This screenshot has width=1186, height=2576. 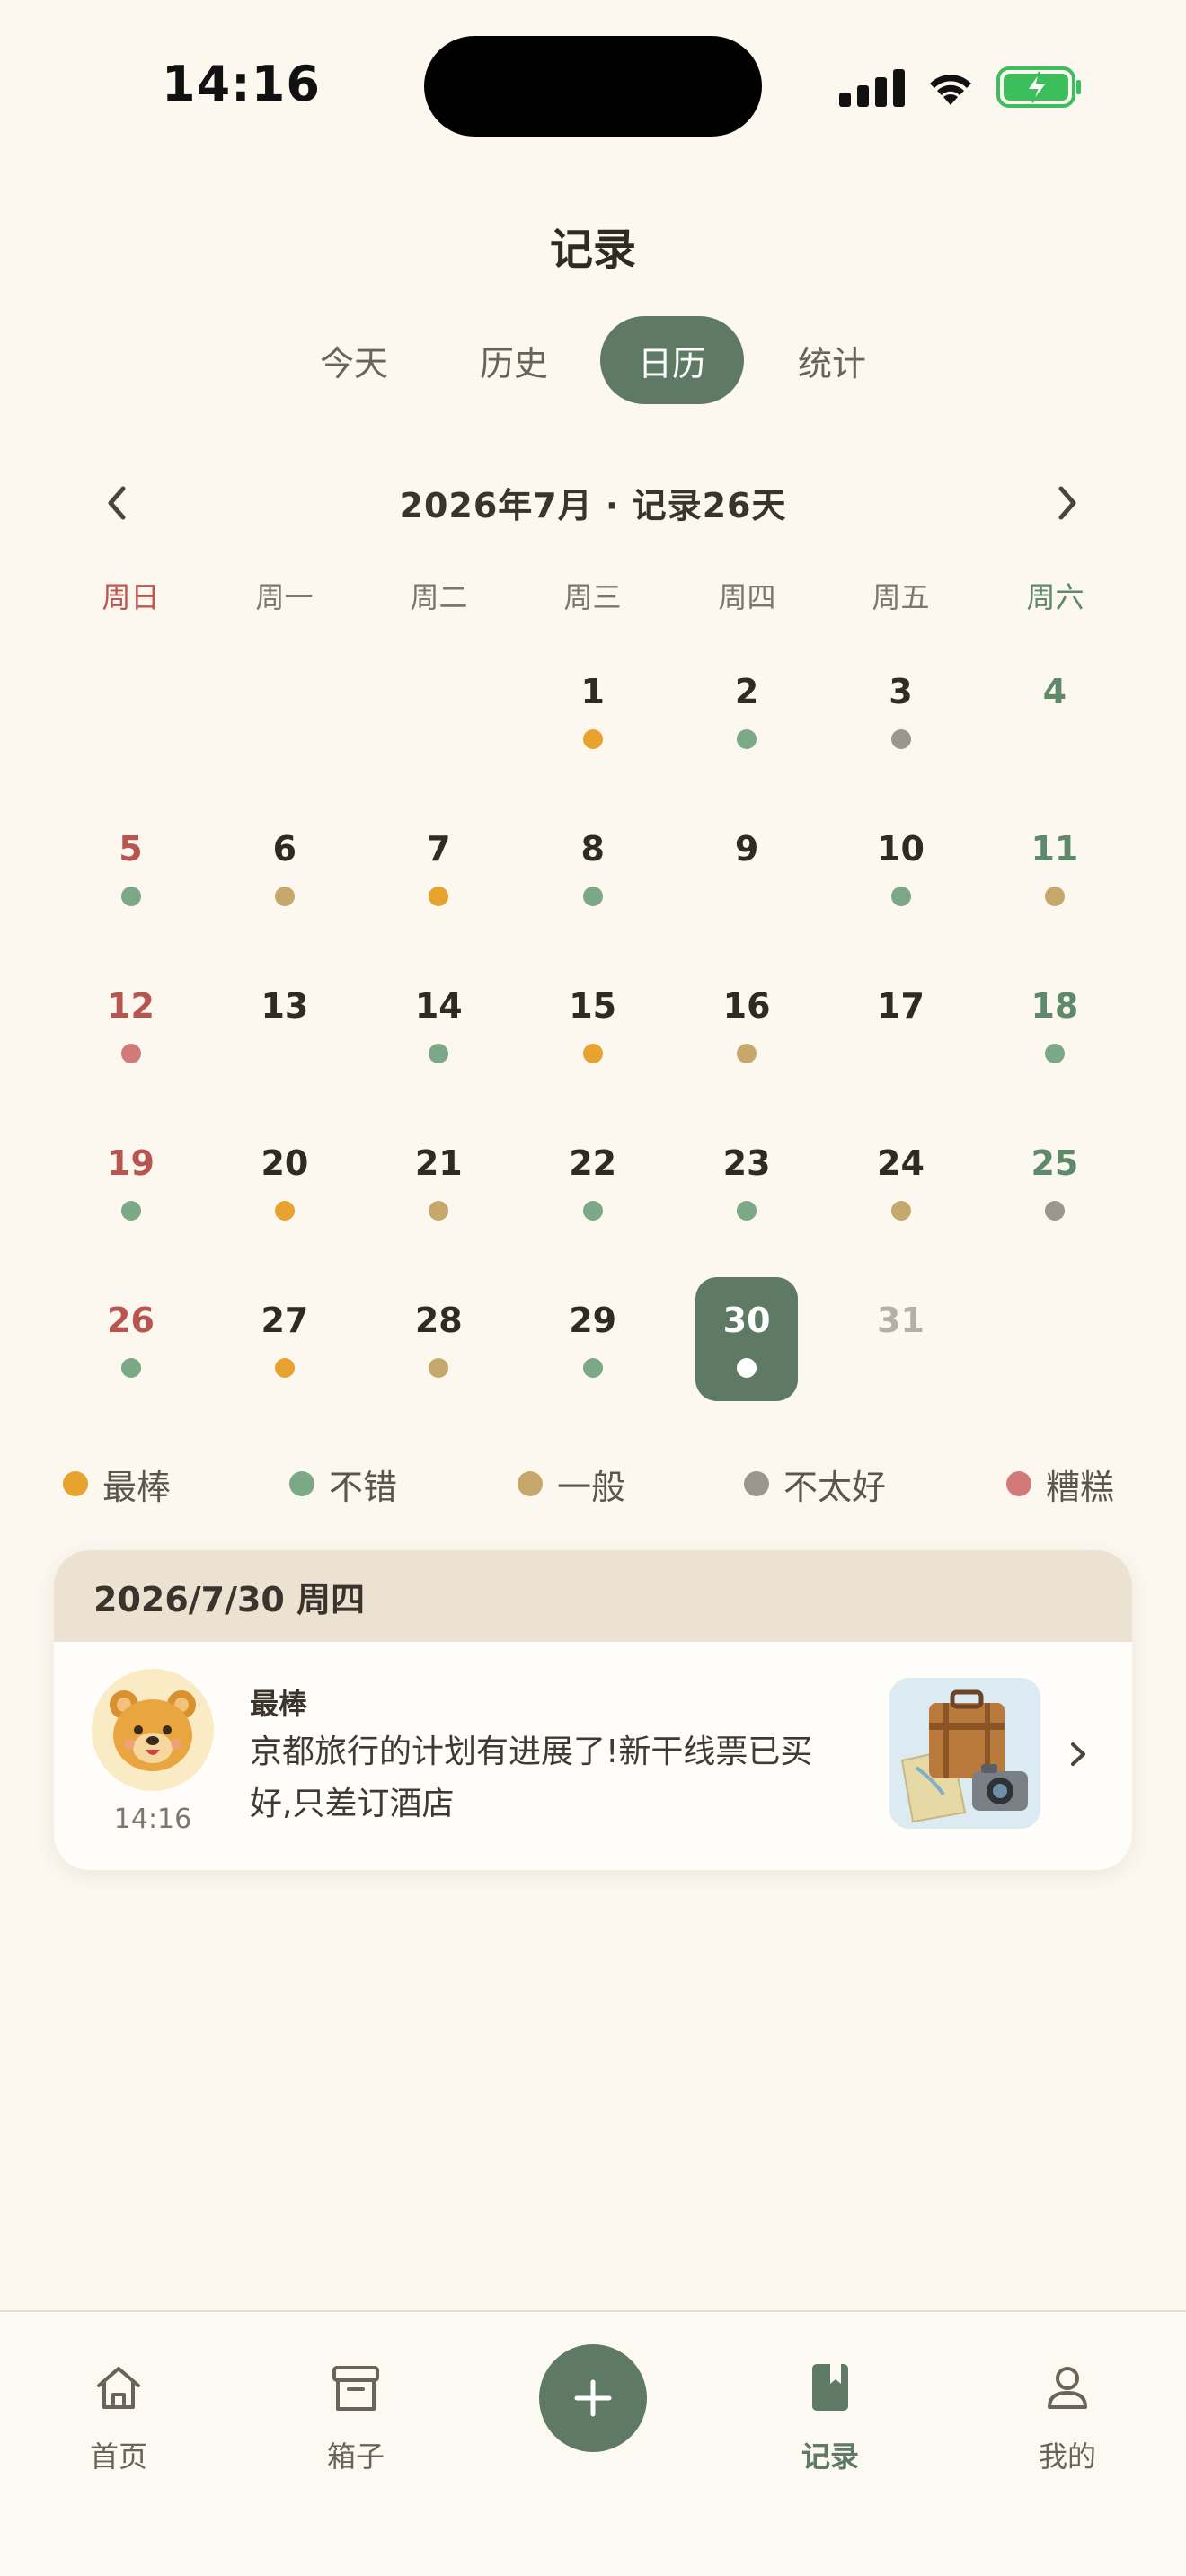 I want to click on day-number: 17, so click(x=901, y=1006).